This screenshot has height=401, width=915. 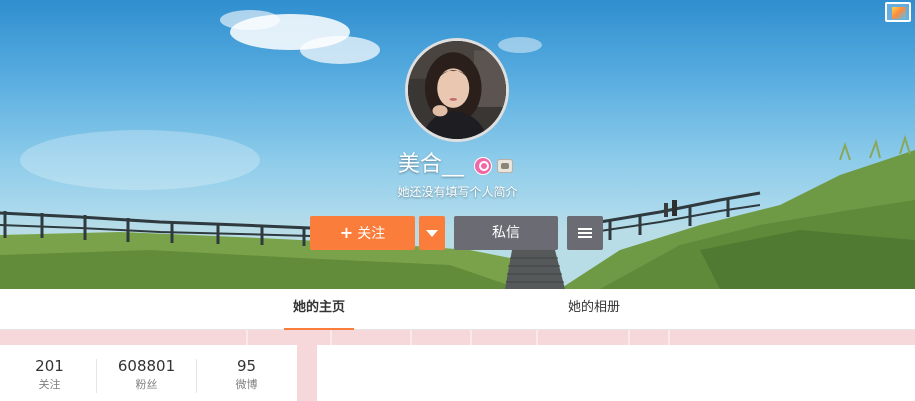 I want to click on plus-icon: +, so click(x=346, y=232).